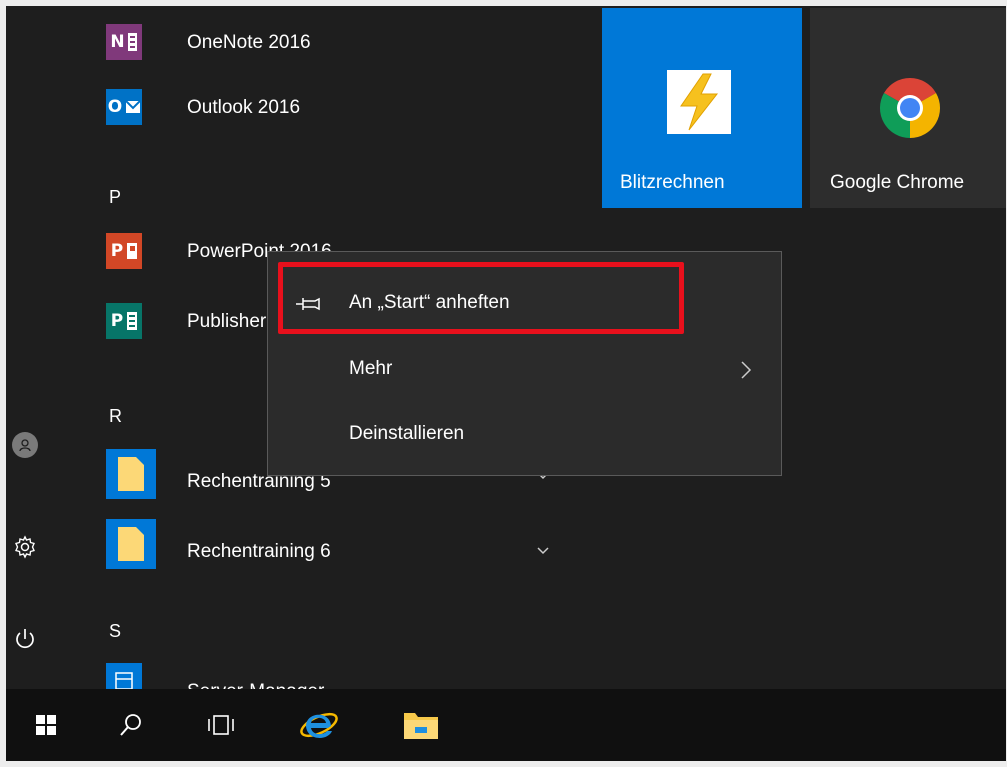  What do you see at coordinates (259, 551) in the screenshot?
I see `app-label: Rechentraining 6` at bounding box center [259, 551].